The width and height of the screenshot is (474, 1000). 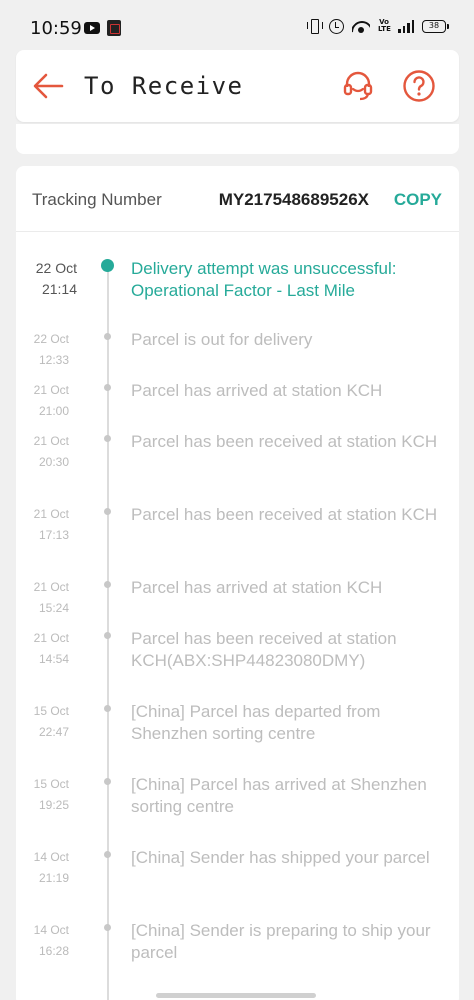 I want to click on event-date: 22 Oct 21:14, so click(x=56, y=278).